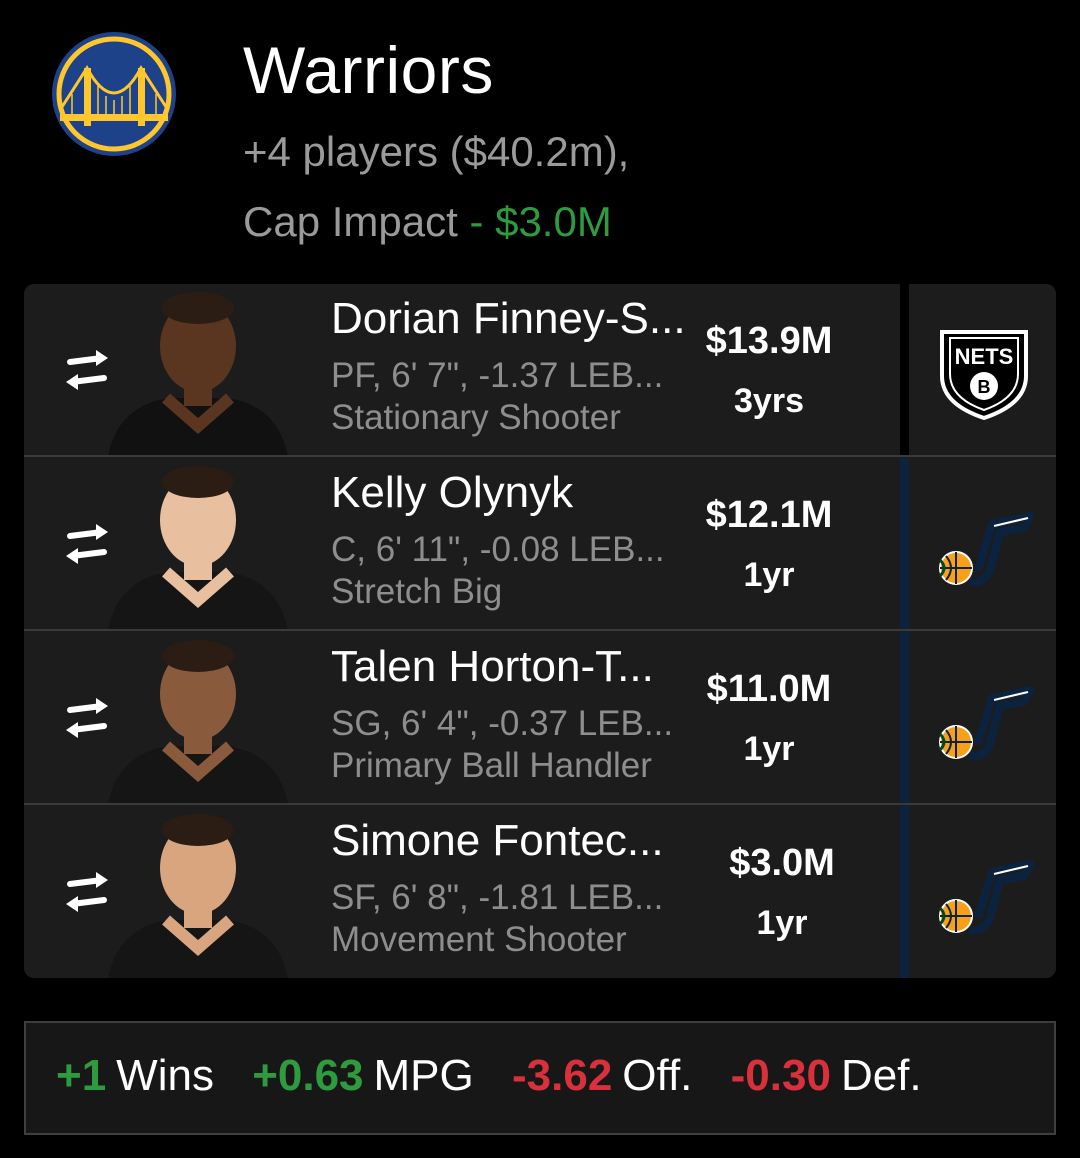  What do you see at coordinates (769, 341) in the screenshot?
I see `player-salary: $13.9M` at bounding box center [769, 341].